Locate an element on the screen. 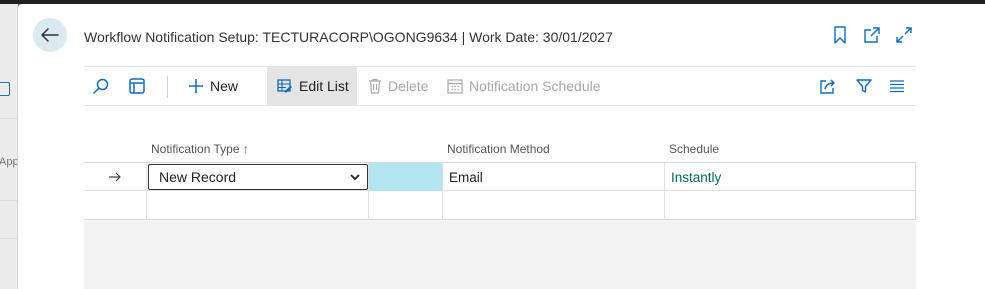  notification-schedule-button: Notification Schedule is located at coordinates (524, 86).